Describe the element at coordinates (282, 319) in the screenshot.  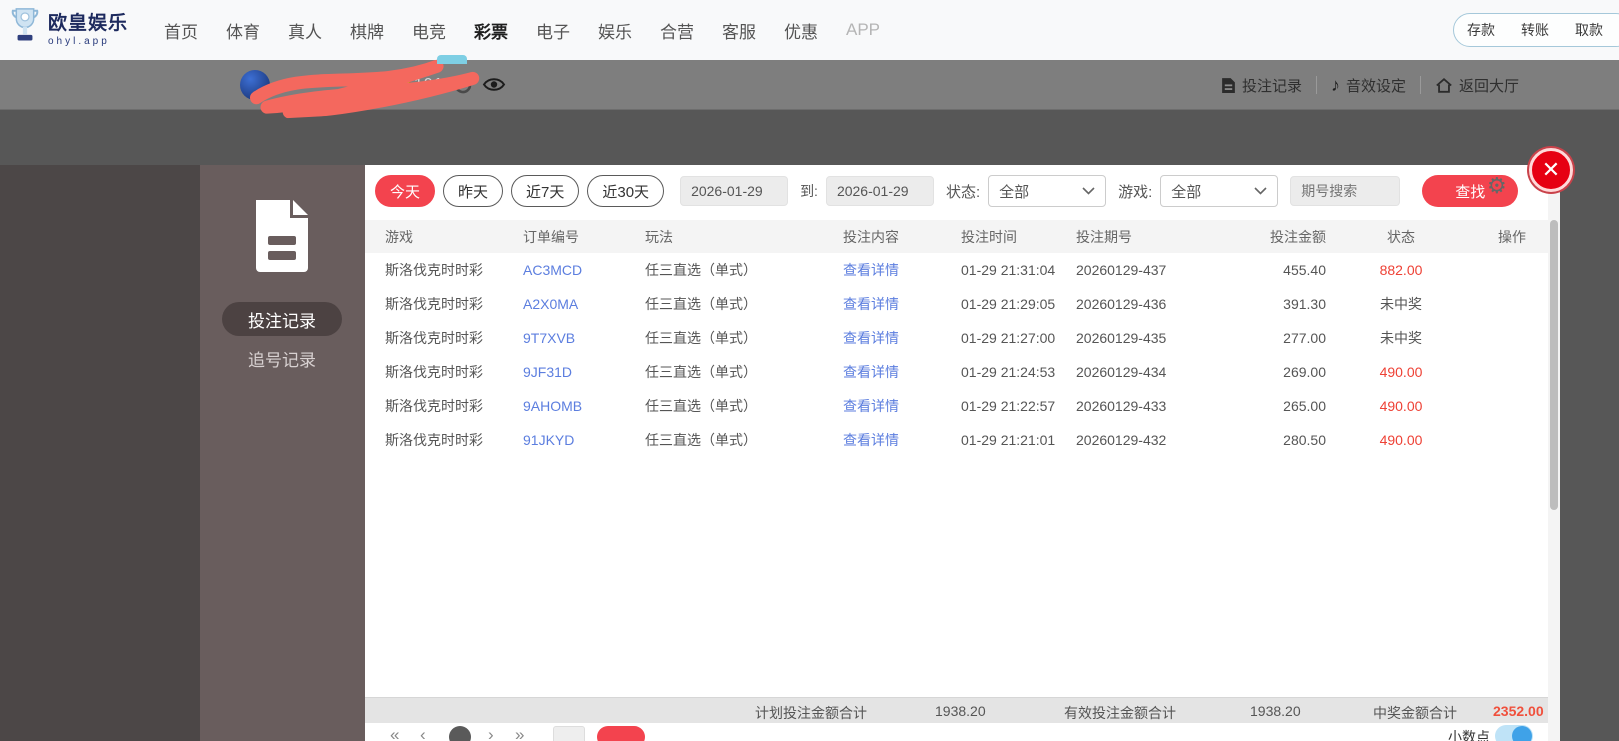
I see `tab-bet-records: 投注记录` at that location.